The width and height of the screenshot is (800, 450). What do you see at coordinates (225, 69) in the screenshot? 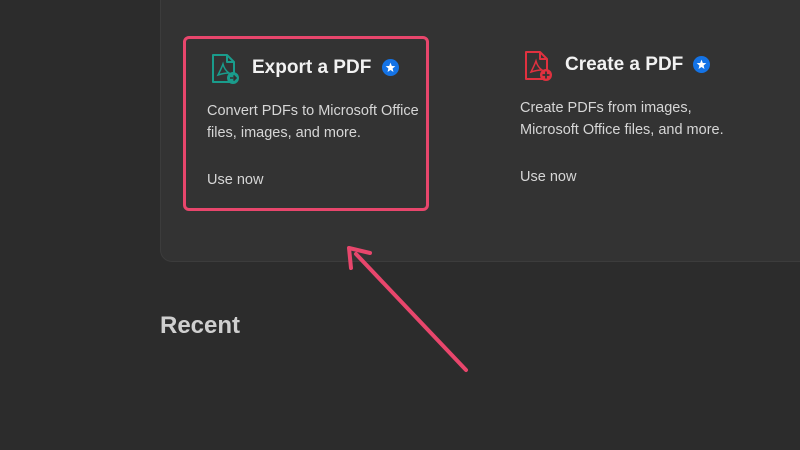
I see `pdf-export-icon` at bounding box center [225, 69].